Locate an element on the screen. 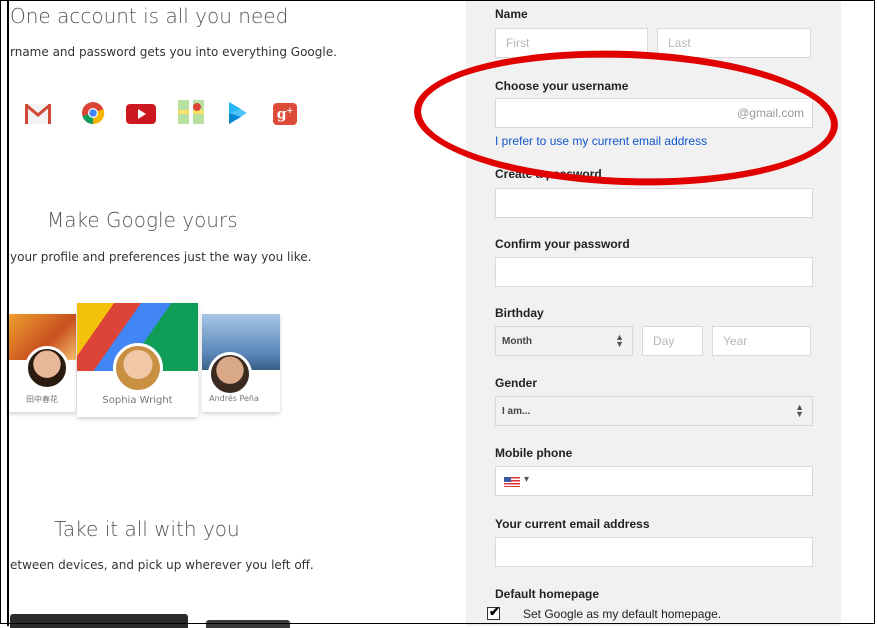 The image size is (877, 628). profile-name: Sophia Wright is located at coordinates (137, 400).